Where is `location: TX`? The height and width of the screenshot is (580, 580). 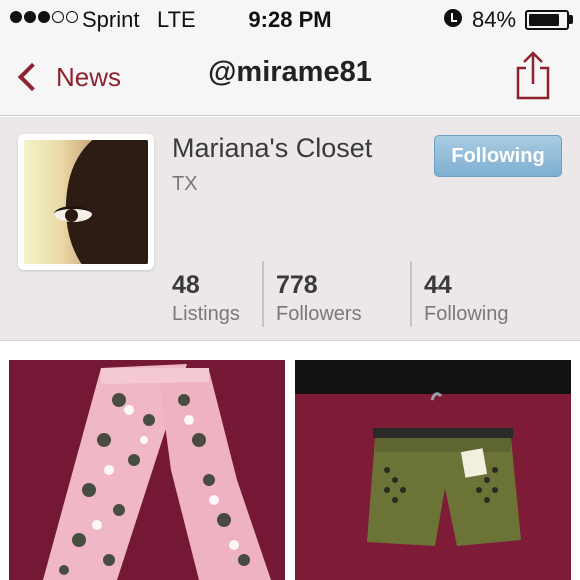 location: TX is located at coordinates (185, 184).